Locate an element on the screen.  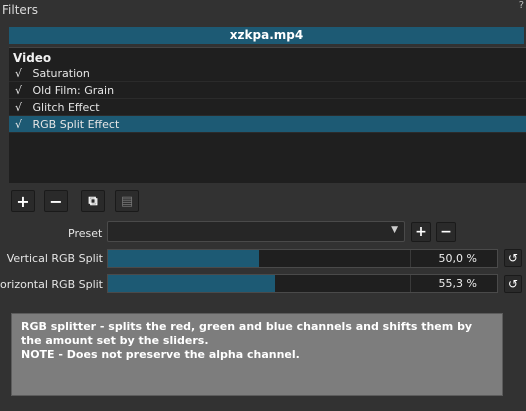
save-preset-button: + is located at coordinates (421, 232).